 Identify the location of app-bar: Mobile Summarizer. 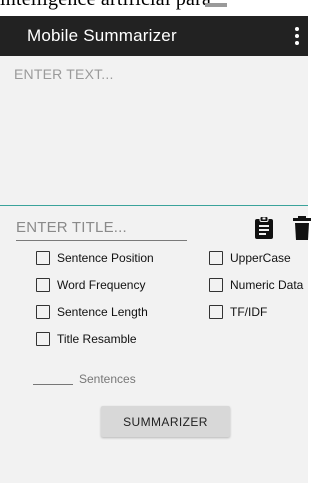
(154, 36).